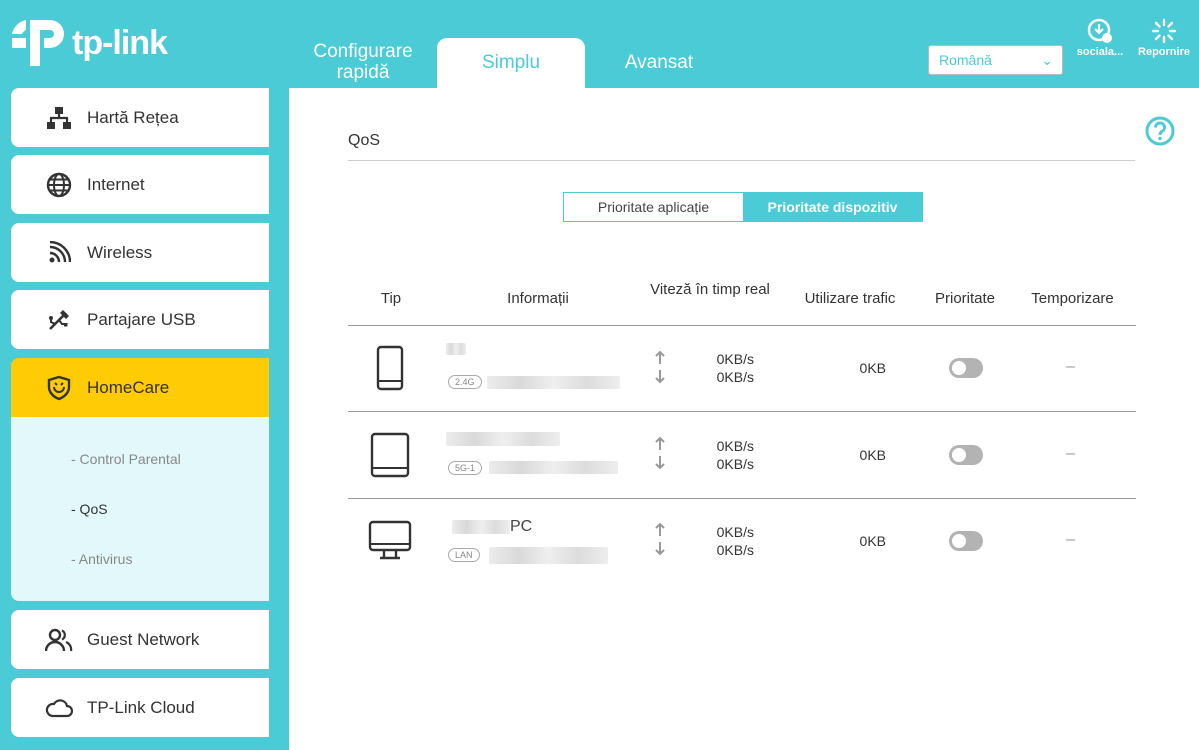  What do you see at coordinates (116, 184) in the screenshot?
I see `sidebar-item-label: Internet` at bounding box center [116, 184].